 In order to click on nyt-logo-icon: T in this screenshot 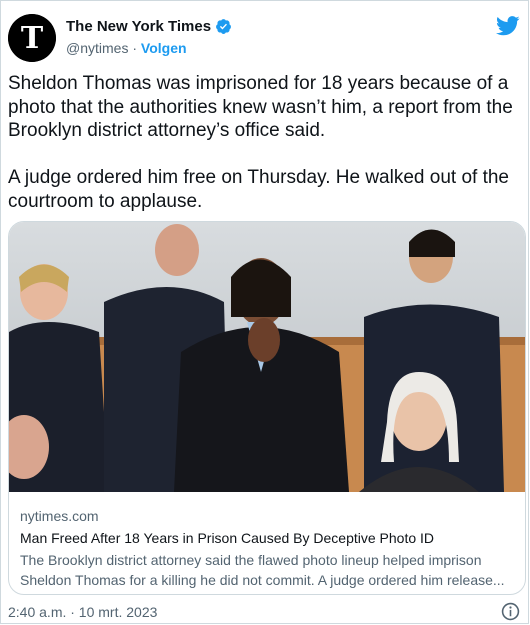, I will do `click(32, 38)`.